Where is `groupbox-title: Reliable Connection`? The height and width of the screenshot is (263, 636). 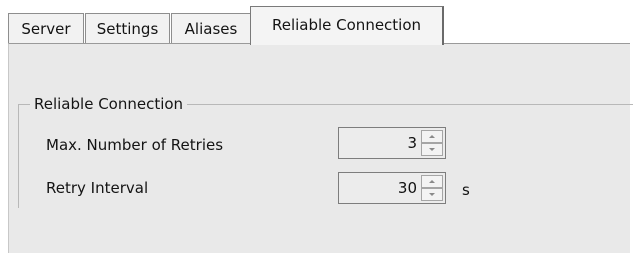
groupbox-title: Reliable Connection is located at coordinates (109, 104).